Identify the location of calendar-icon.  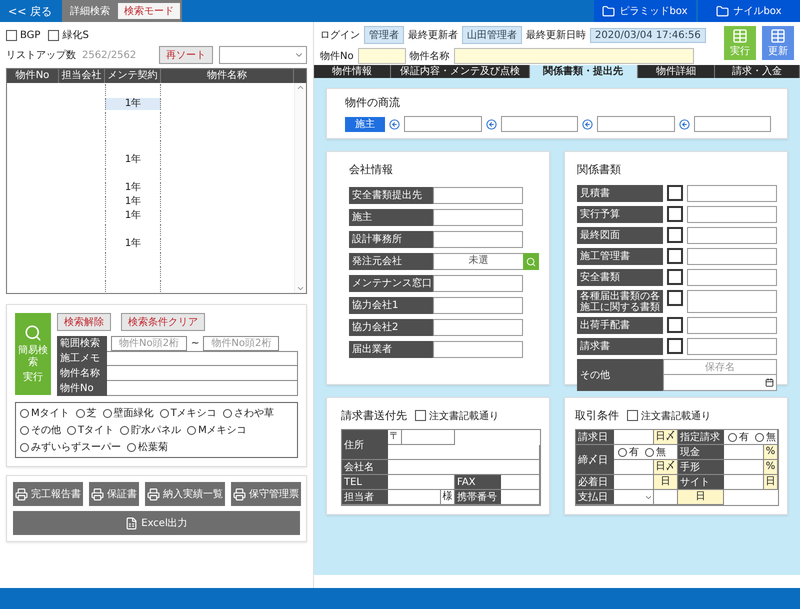
(769, 382).